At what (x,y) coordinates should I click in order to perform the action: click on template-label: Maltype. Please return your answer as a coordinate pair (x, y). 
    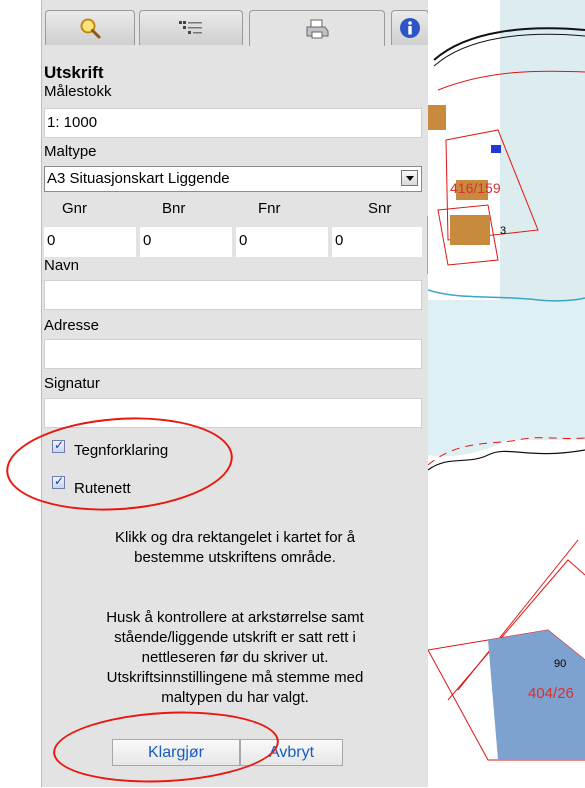
    Looking at the image, I should click on (70, 151).